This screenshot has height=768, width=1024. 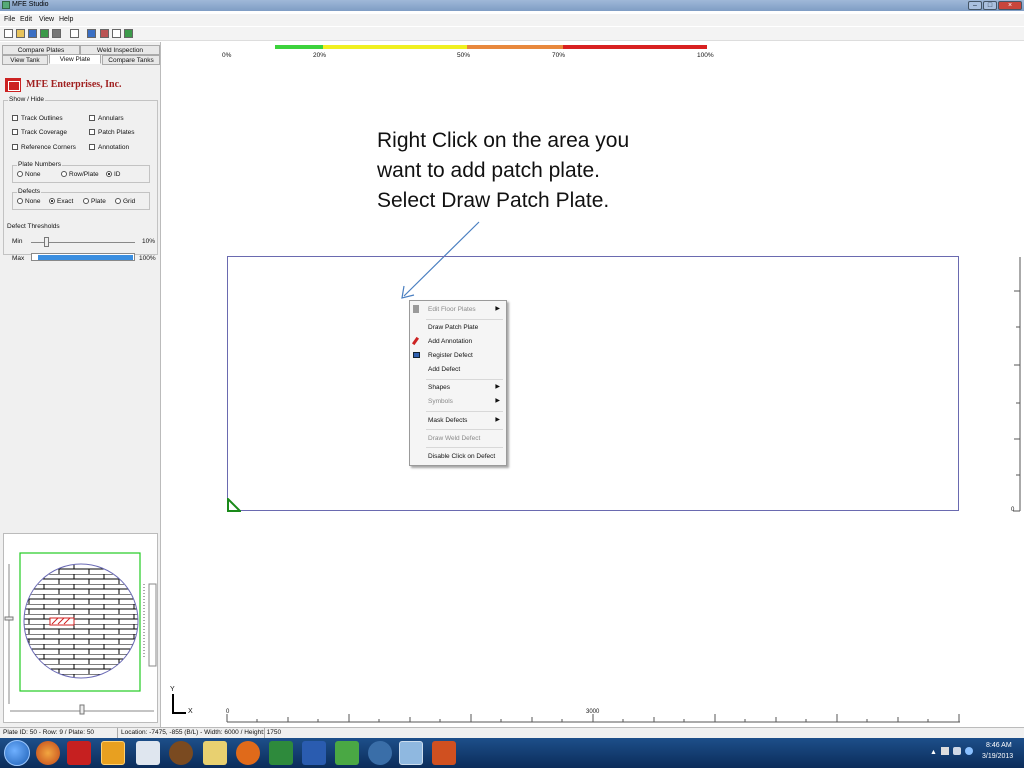 What do you see at coordinates (80, 628) in the screenshot?
I see `tank-overview` at bounding box center [80, 628].